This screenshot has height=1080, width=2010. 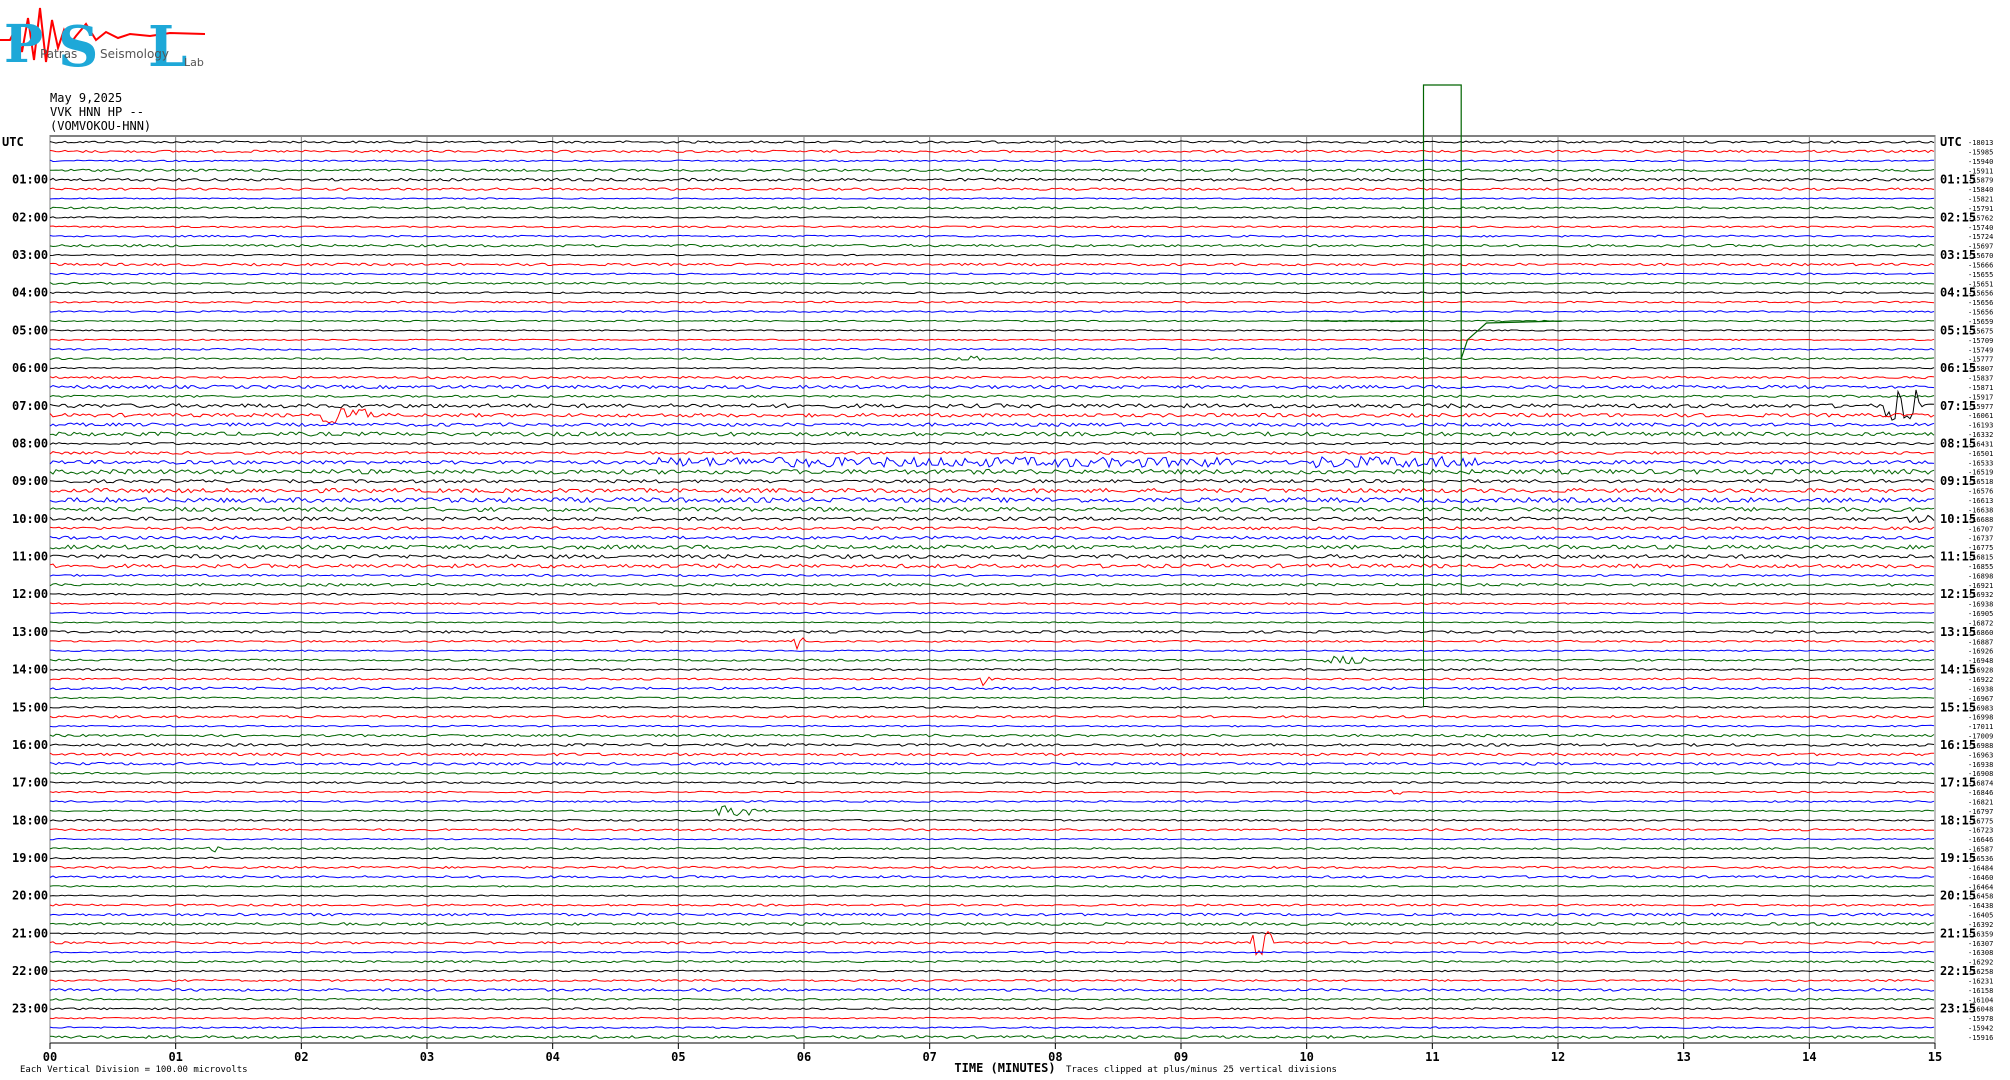 What do you see at coordinates (1958, 519) in the screenshot?
I see `hour-label-right: 10:15` at bounding box center [1958, 519].